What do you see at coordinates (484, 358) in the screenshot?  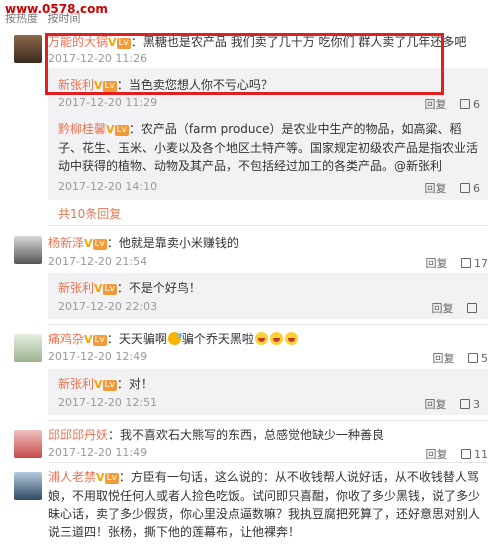 I see `like-count: 5` at bounding box center [484, 358].